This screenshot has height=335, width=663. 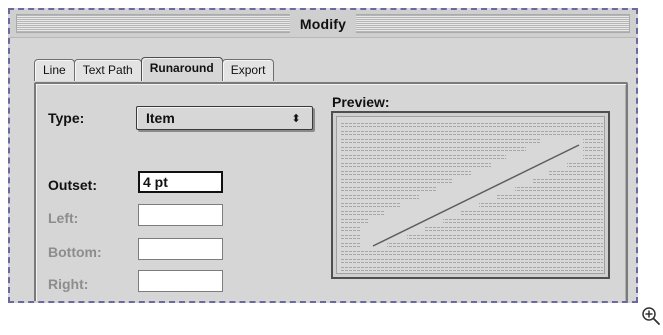 I want to click on left-field, so click(x=180, y=215).